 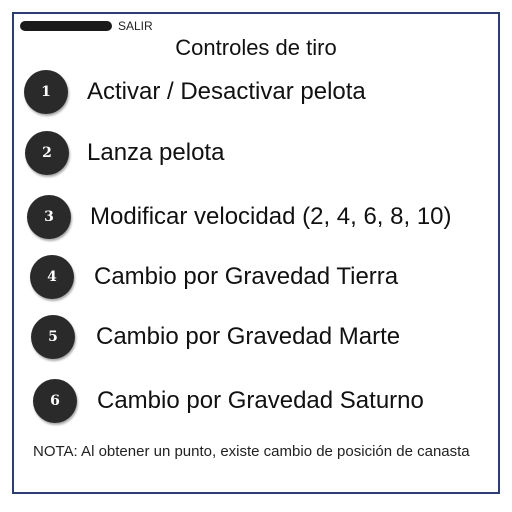 I want to click on number-badge-4: 4, so click(x=52, y=277).